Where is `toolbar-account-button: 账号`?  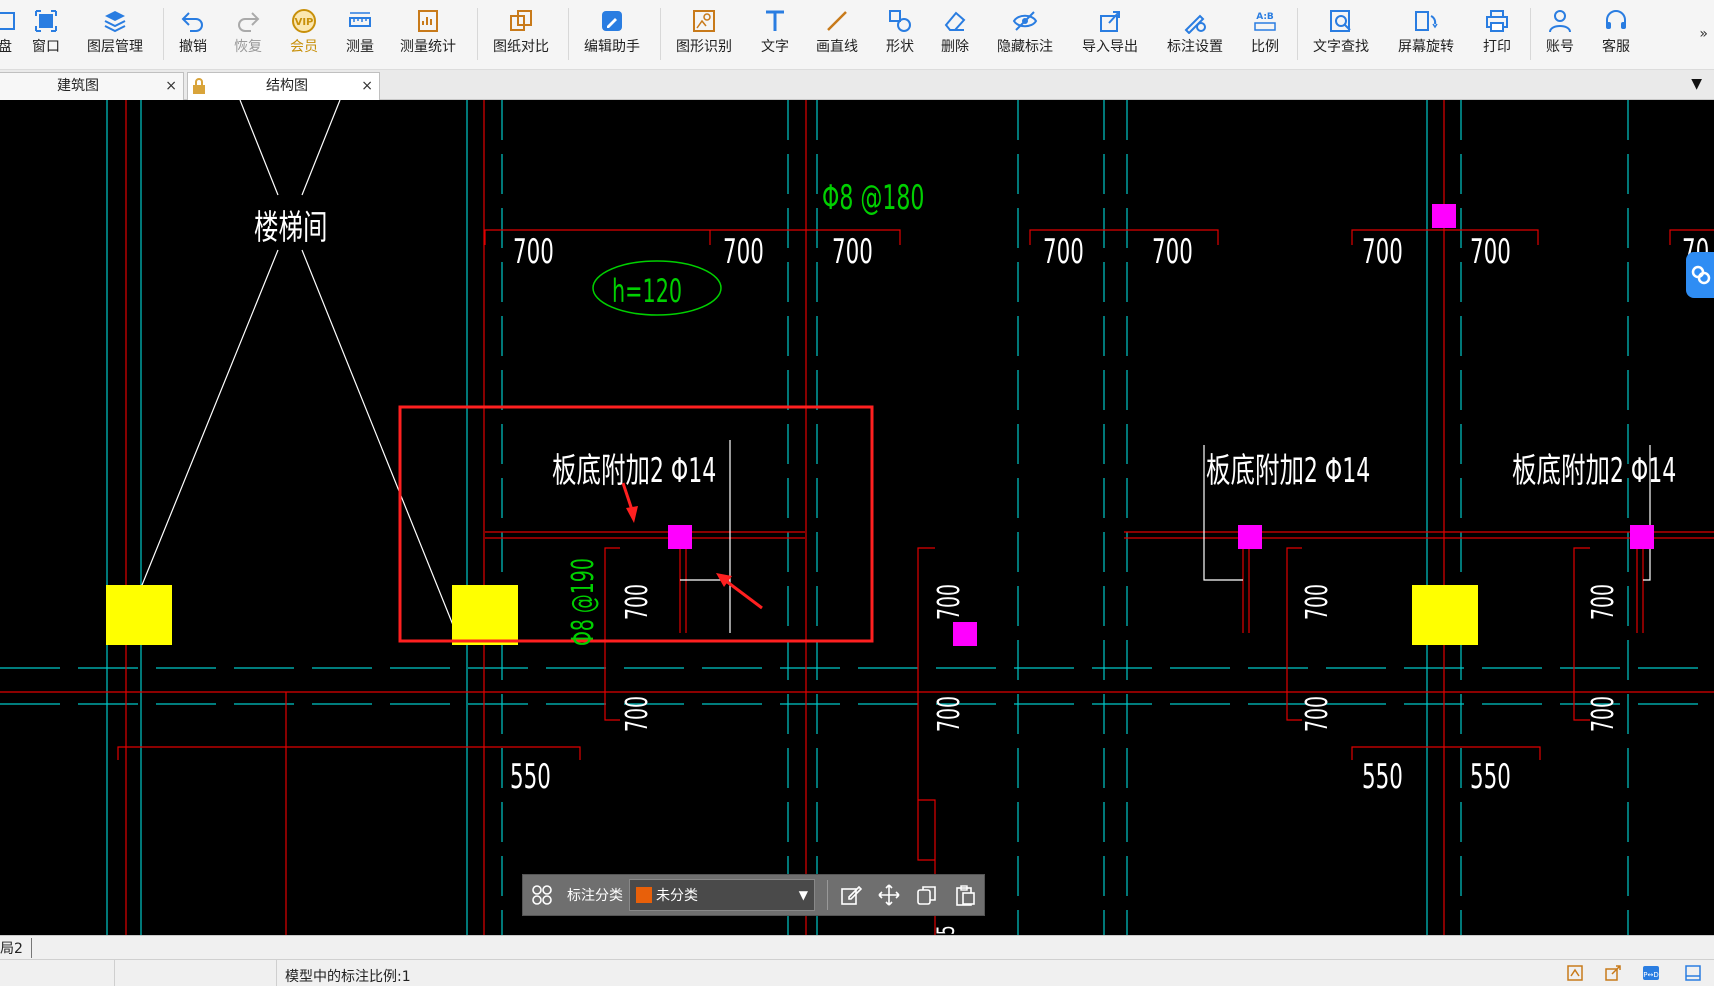 toolbar-account-button: 账号 is located at coordinates (1560, 36).